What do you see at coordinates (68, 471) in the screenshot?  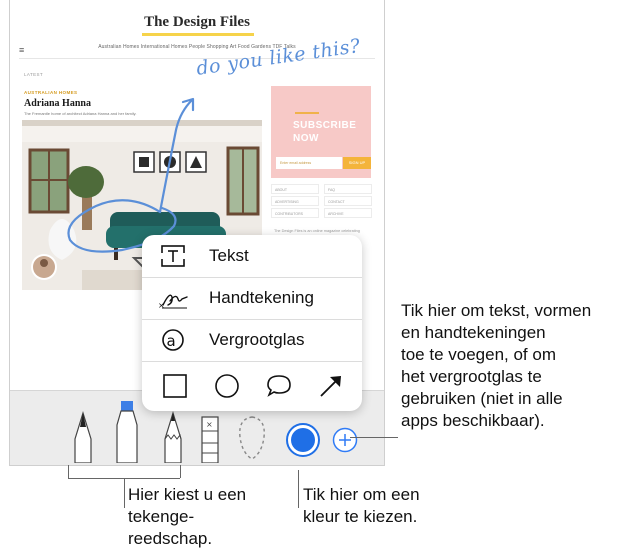 I see `callout-bracket-left` at bounding box center [68, 471].